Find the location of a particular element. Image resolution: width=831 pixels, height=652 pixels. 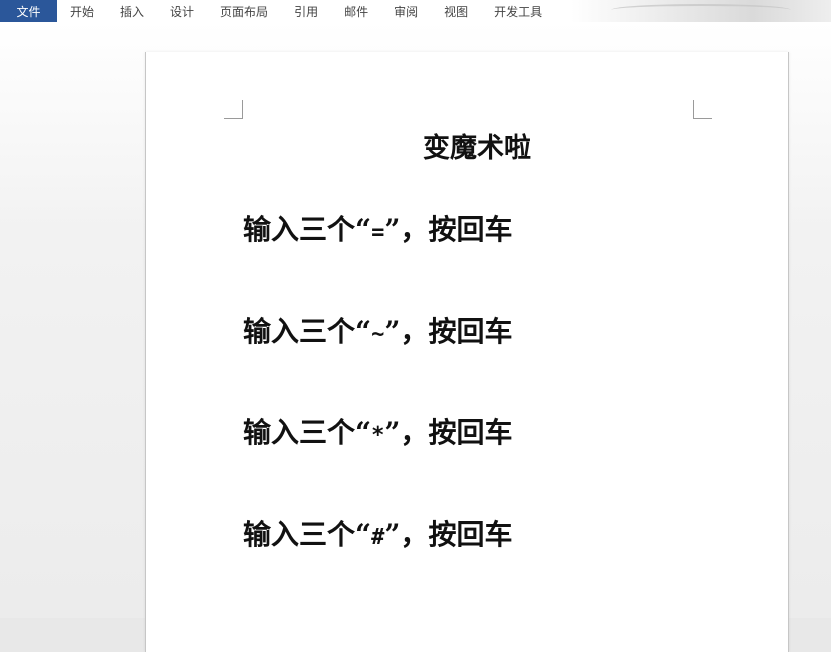

paragraph-line-1: 输入三个“=”，按回车 is located at coordinates (377, 228).